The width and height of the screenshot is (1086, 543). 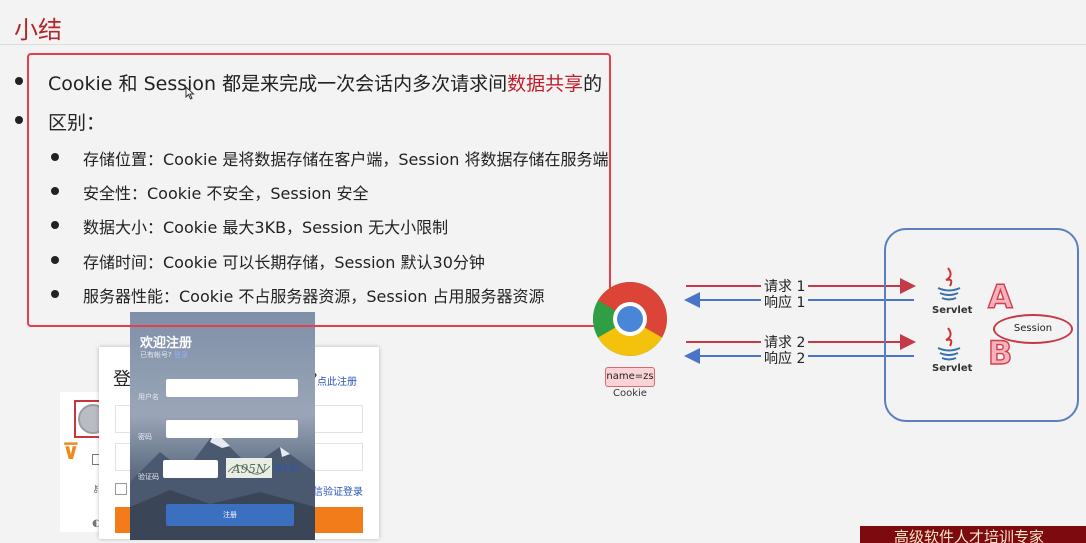 I want to click on captcha-image: A95N, so click(x=249, y=468).